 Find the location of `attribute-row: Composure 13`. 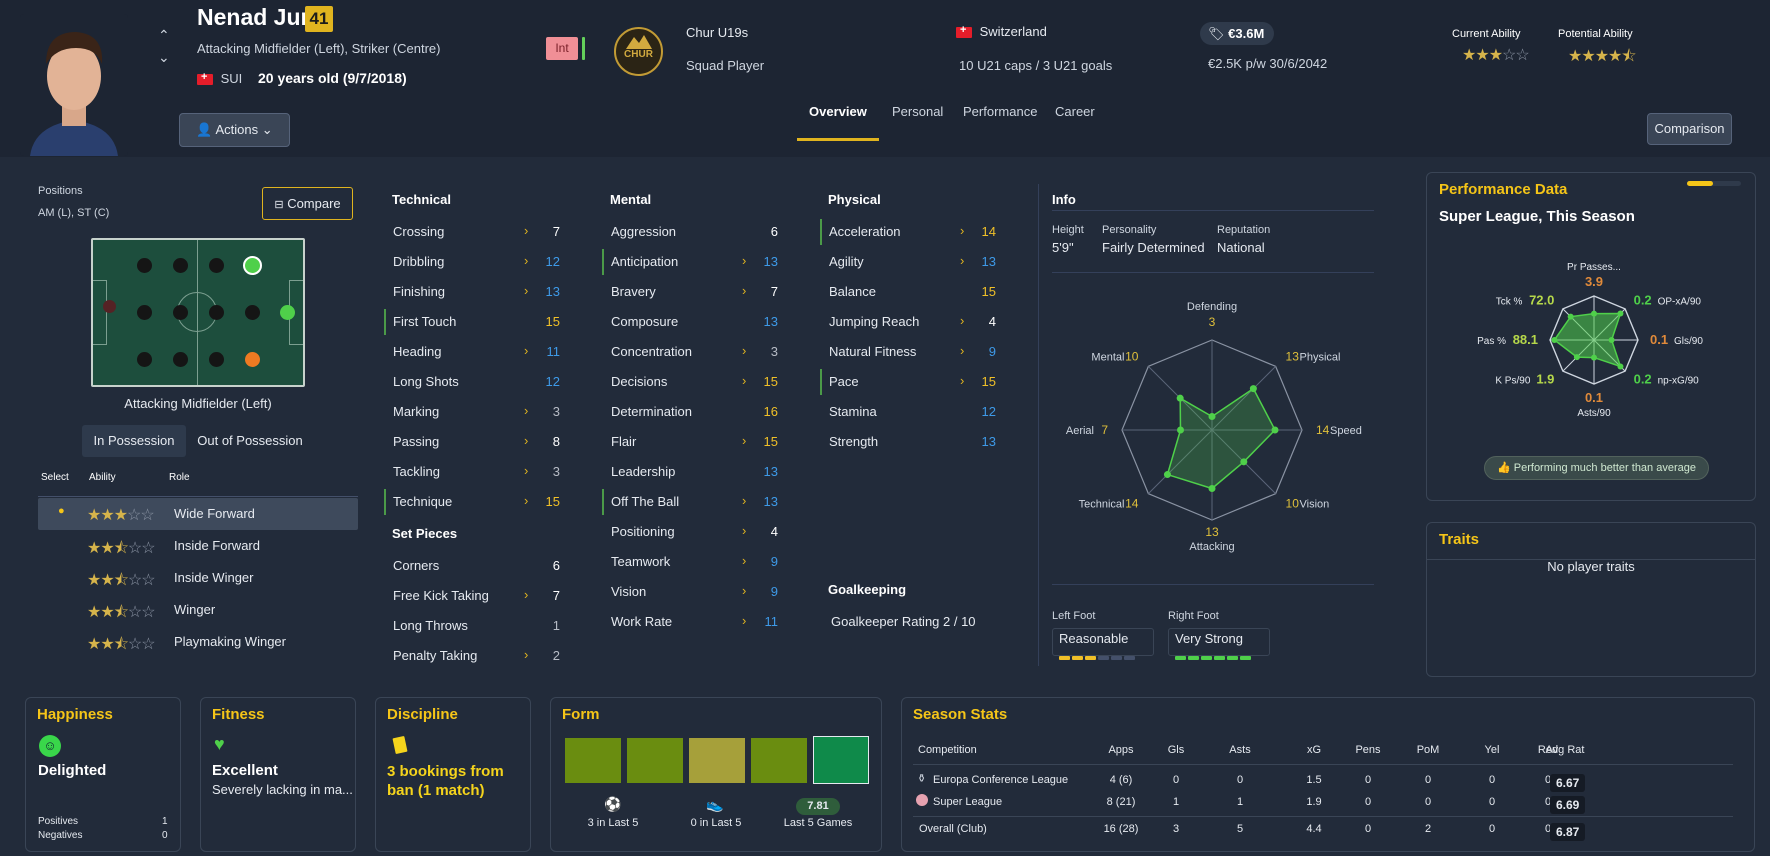

attribute-row: Composure 13 is located at coordinates (693, 322).